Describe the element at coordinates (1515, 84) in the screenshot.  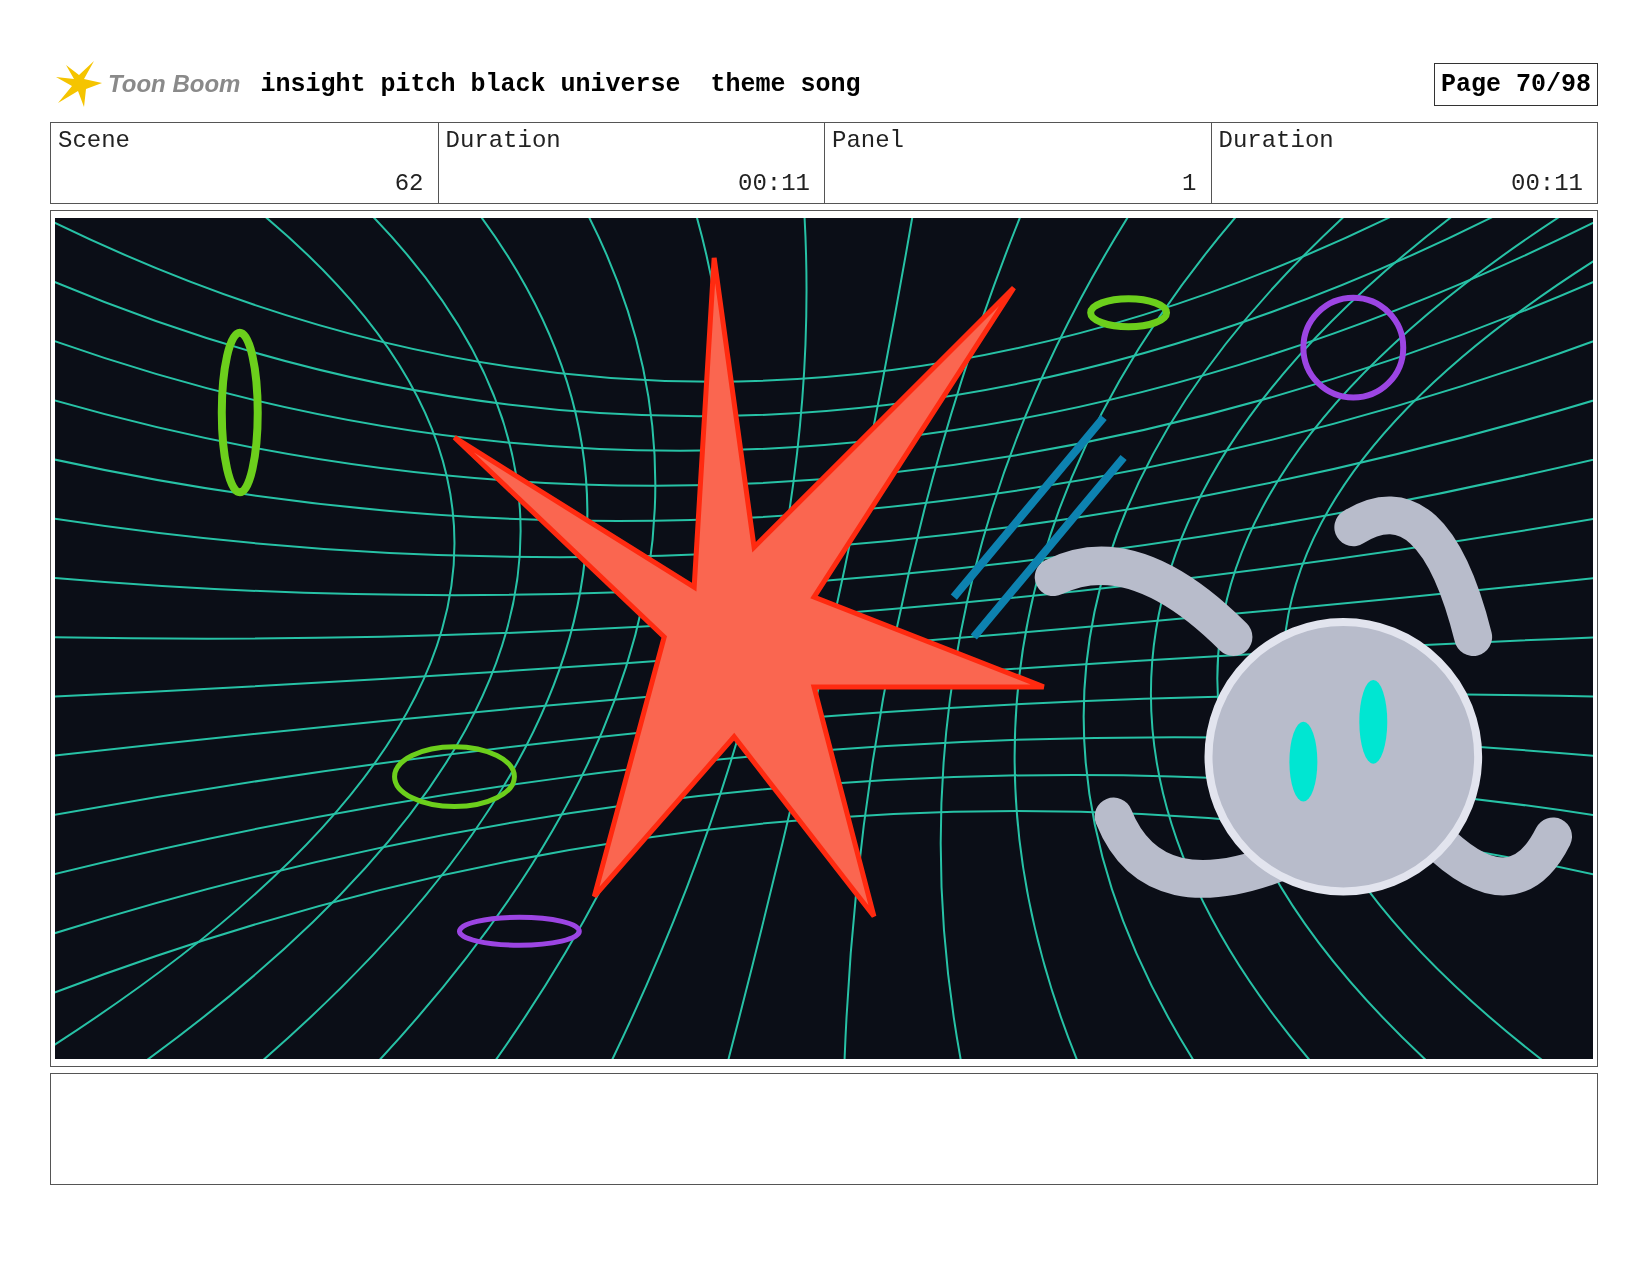
I see `page-number: Page 70/98` at that location.